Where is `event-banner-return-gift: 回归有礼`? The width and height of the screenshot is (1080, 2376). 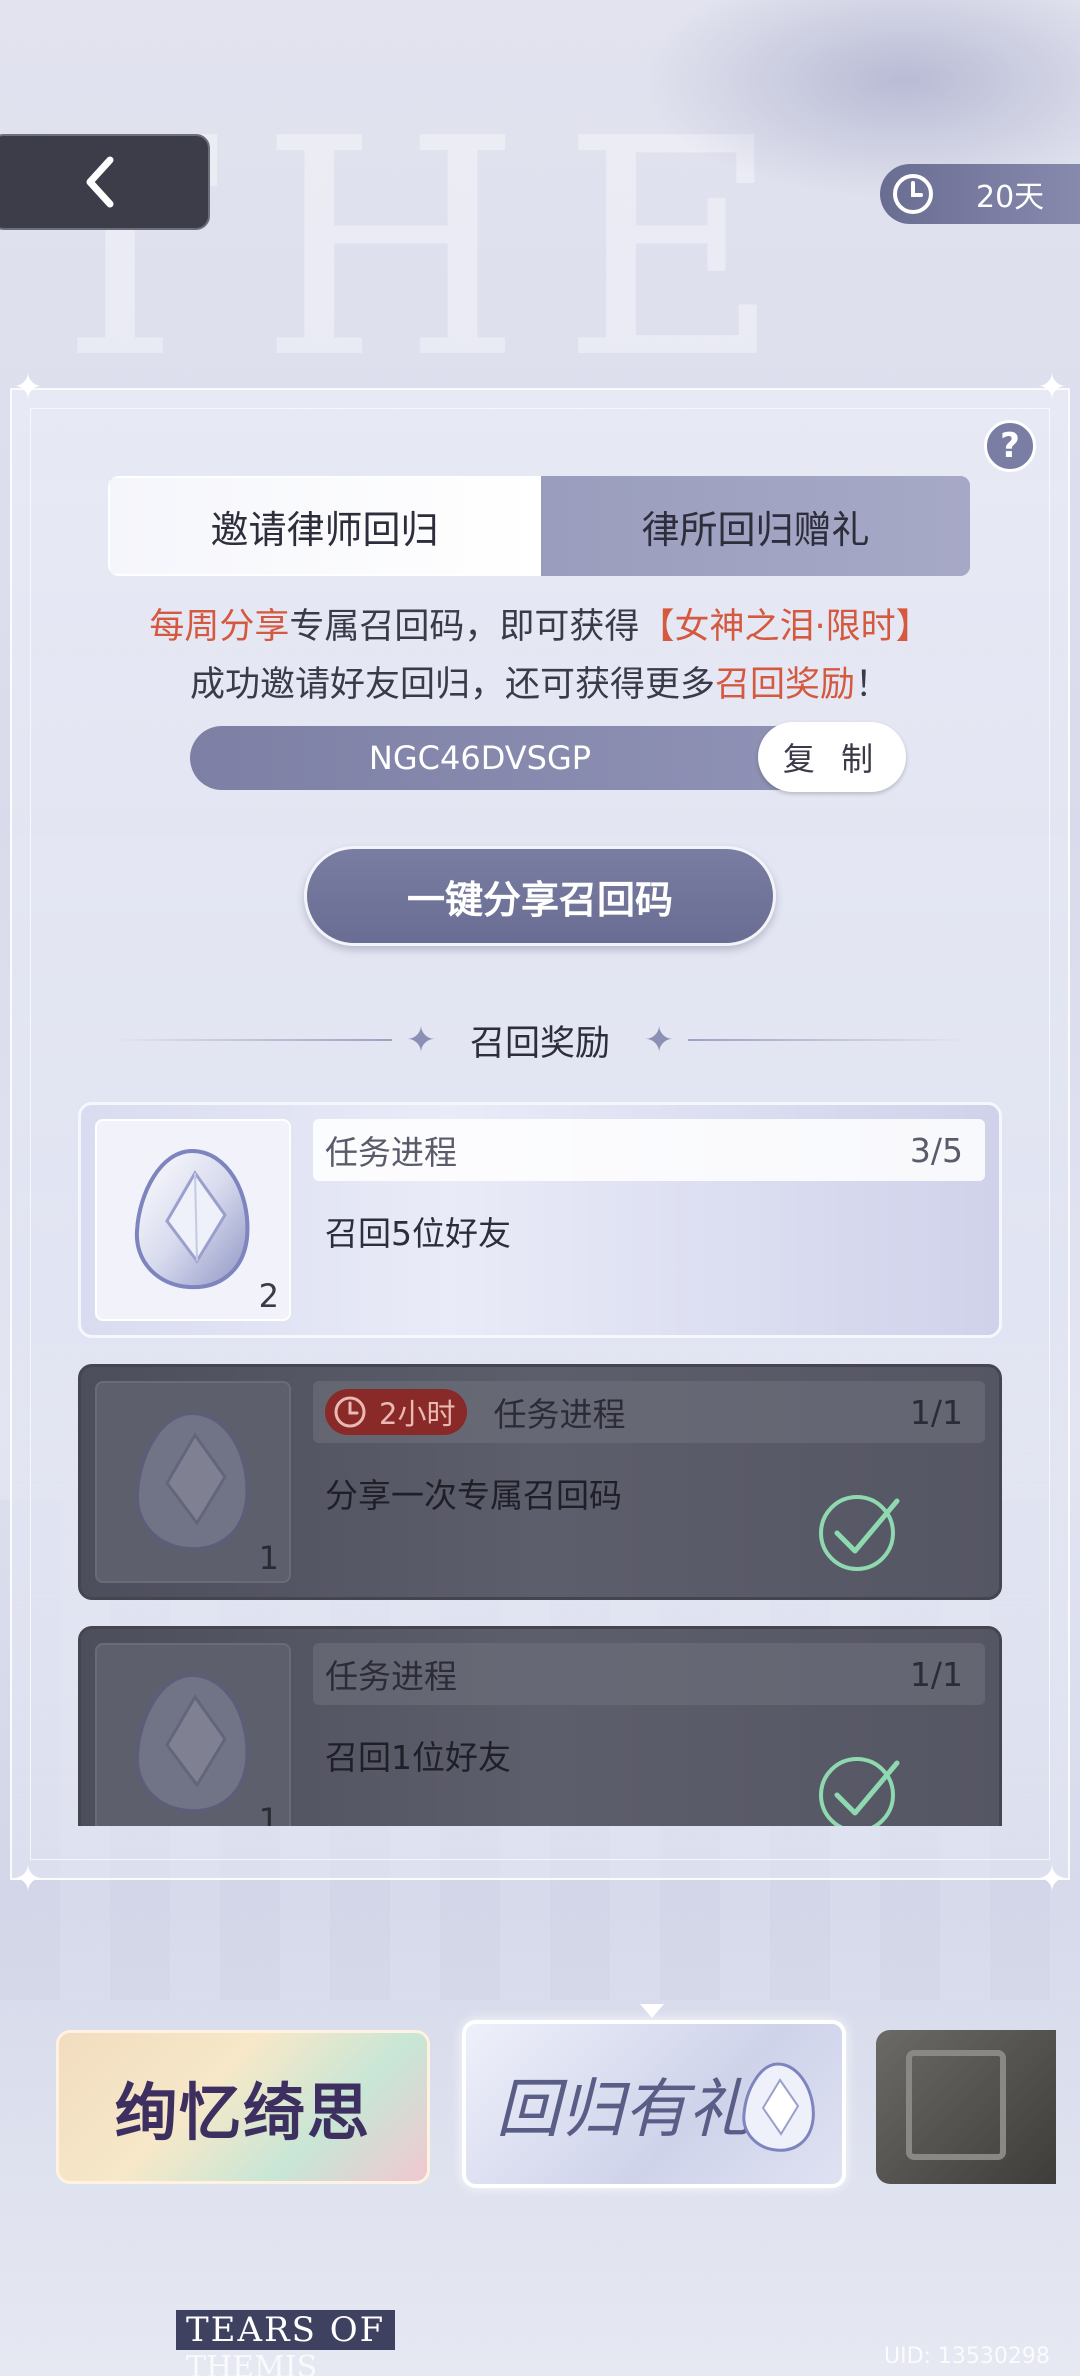 event-banner-return-gift: 回归有礼 is located at coordinates (654, 2104).